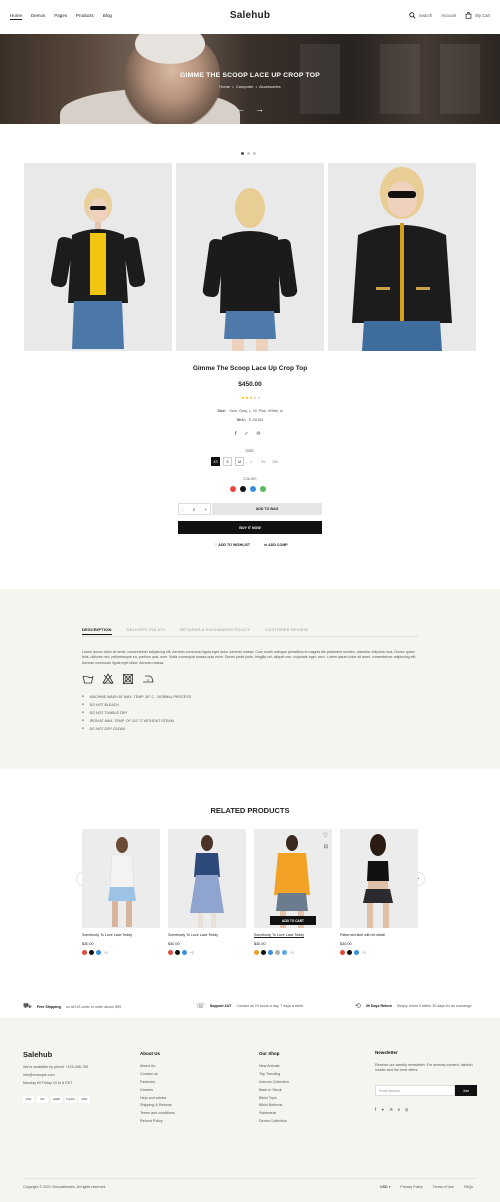  Describe the element at coordinates (157, 1106) in the screenshot. I see `footer-link: Shipping & Returns` at that location.